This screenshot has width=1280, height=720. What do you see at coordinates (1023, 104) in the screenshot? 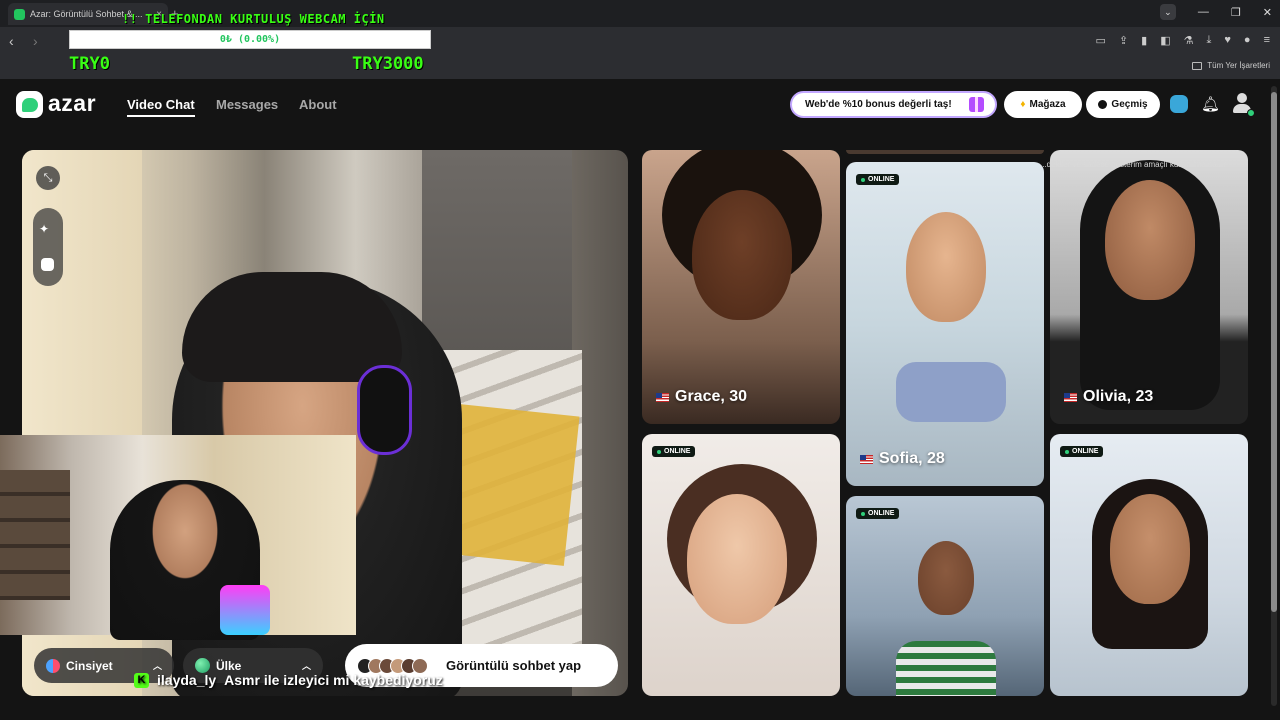
I see `gem-icon: ♦` at bounding box center [1023, 104].